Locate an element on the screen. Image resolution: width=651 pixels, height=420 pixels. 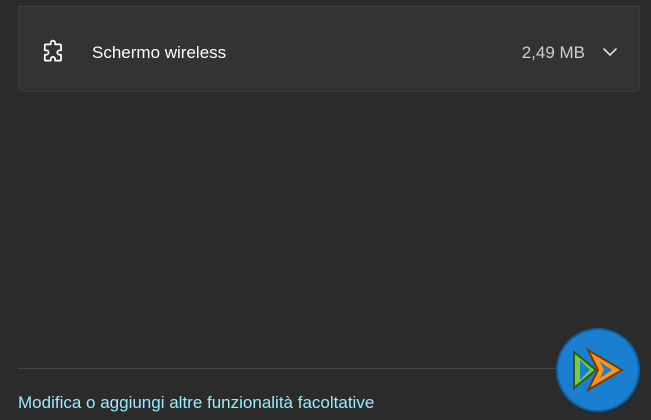
chevron-down-icon is located at coordinates (610, 52).